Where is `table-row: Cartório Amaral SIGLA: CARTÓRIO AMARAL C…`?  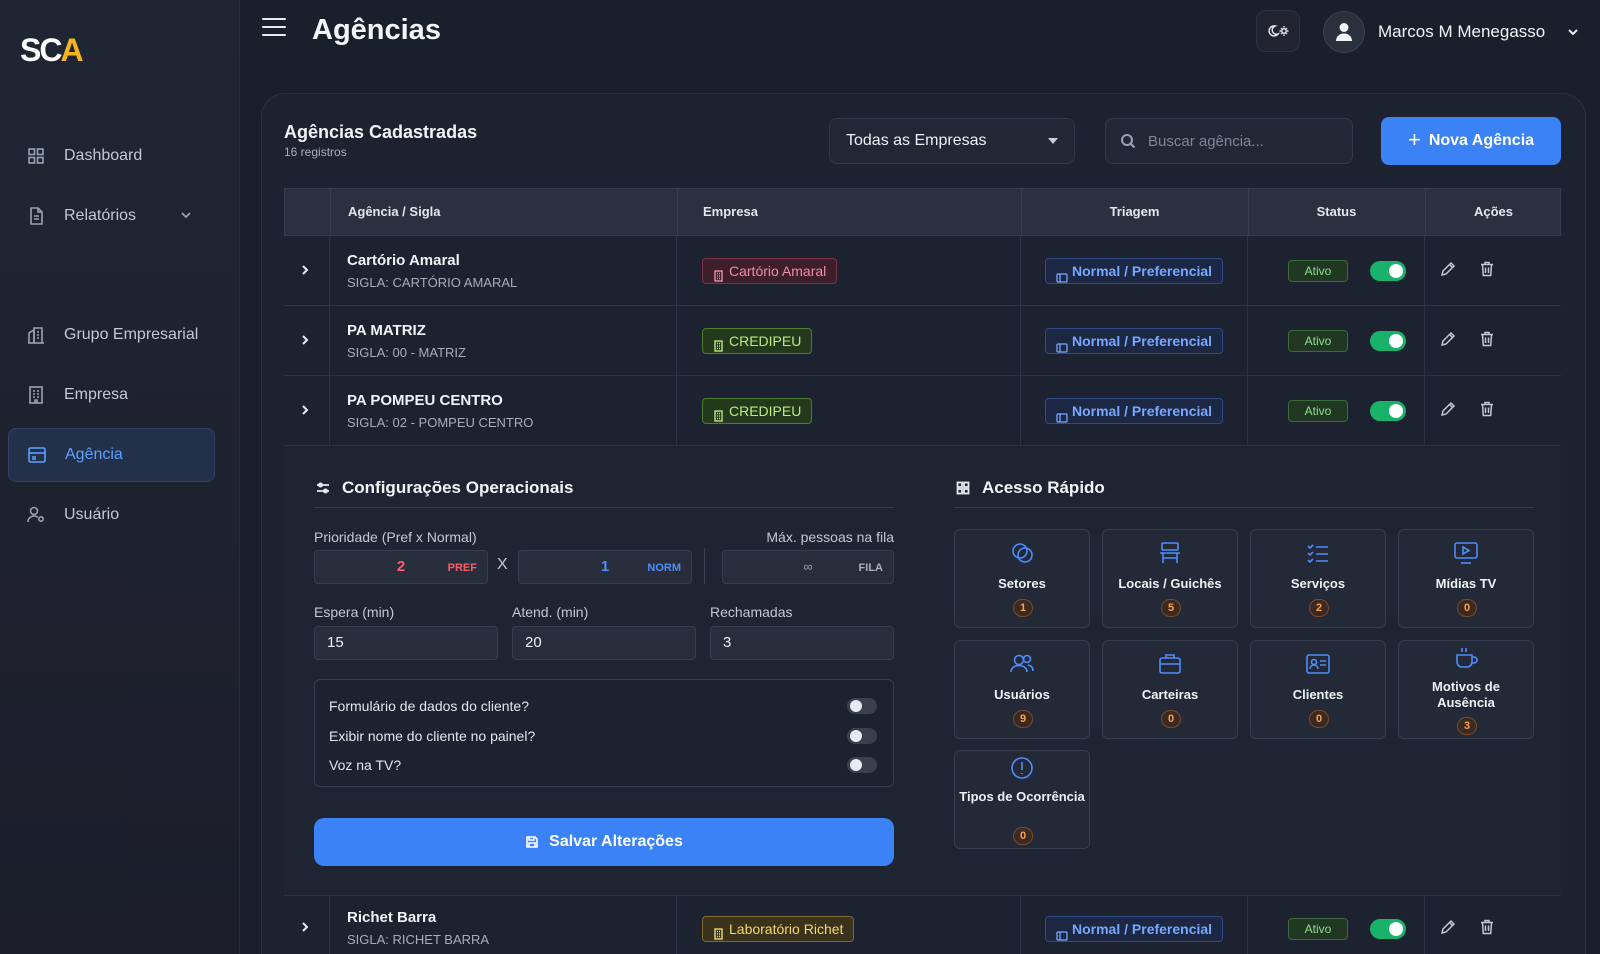 table-row: Cartório Amaral SIGLA: CARTÓRIO AMARAL C… is located at coordinates (922, 271).